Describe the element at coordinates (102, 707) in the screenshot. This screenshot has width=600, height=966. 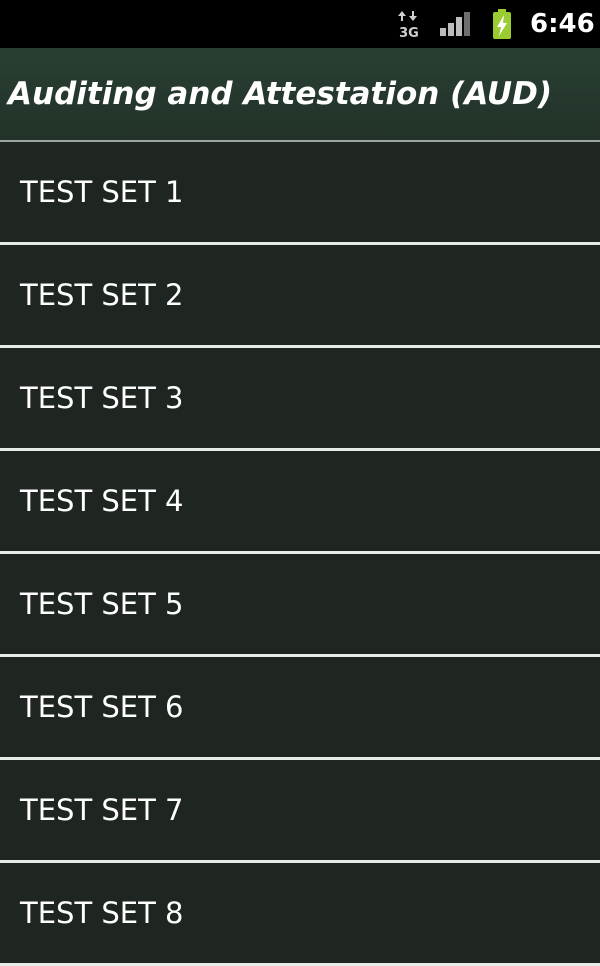
I see `list-item-label: TEST SET 6` at that location.